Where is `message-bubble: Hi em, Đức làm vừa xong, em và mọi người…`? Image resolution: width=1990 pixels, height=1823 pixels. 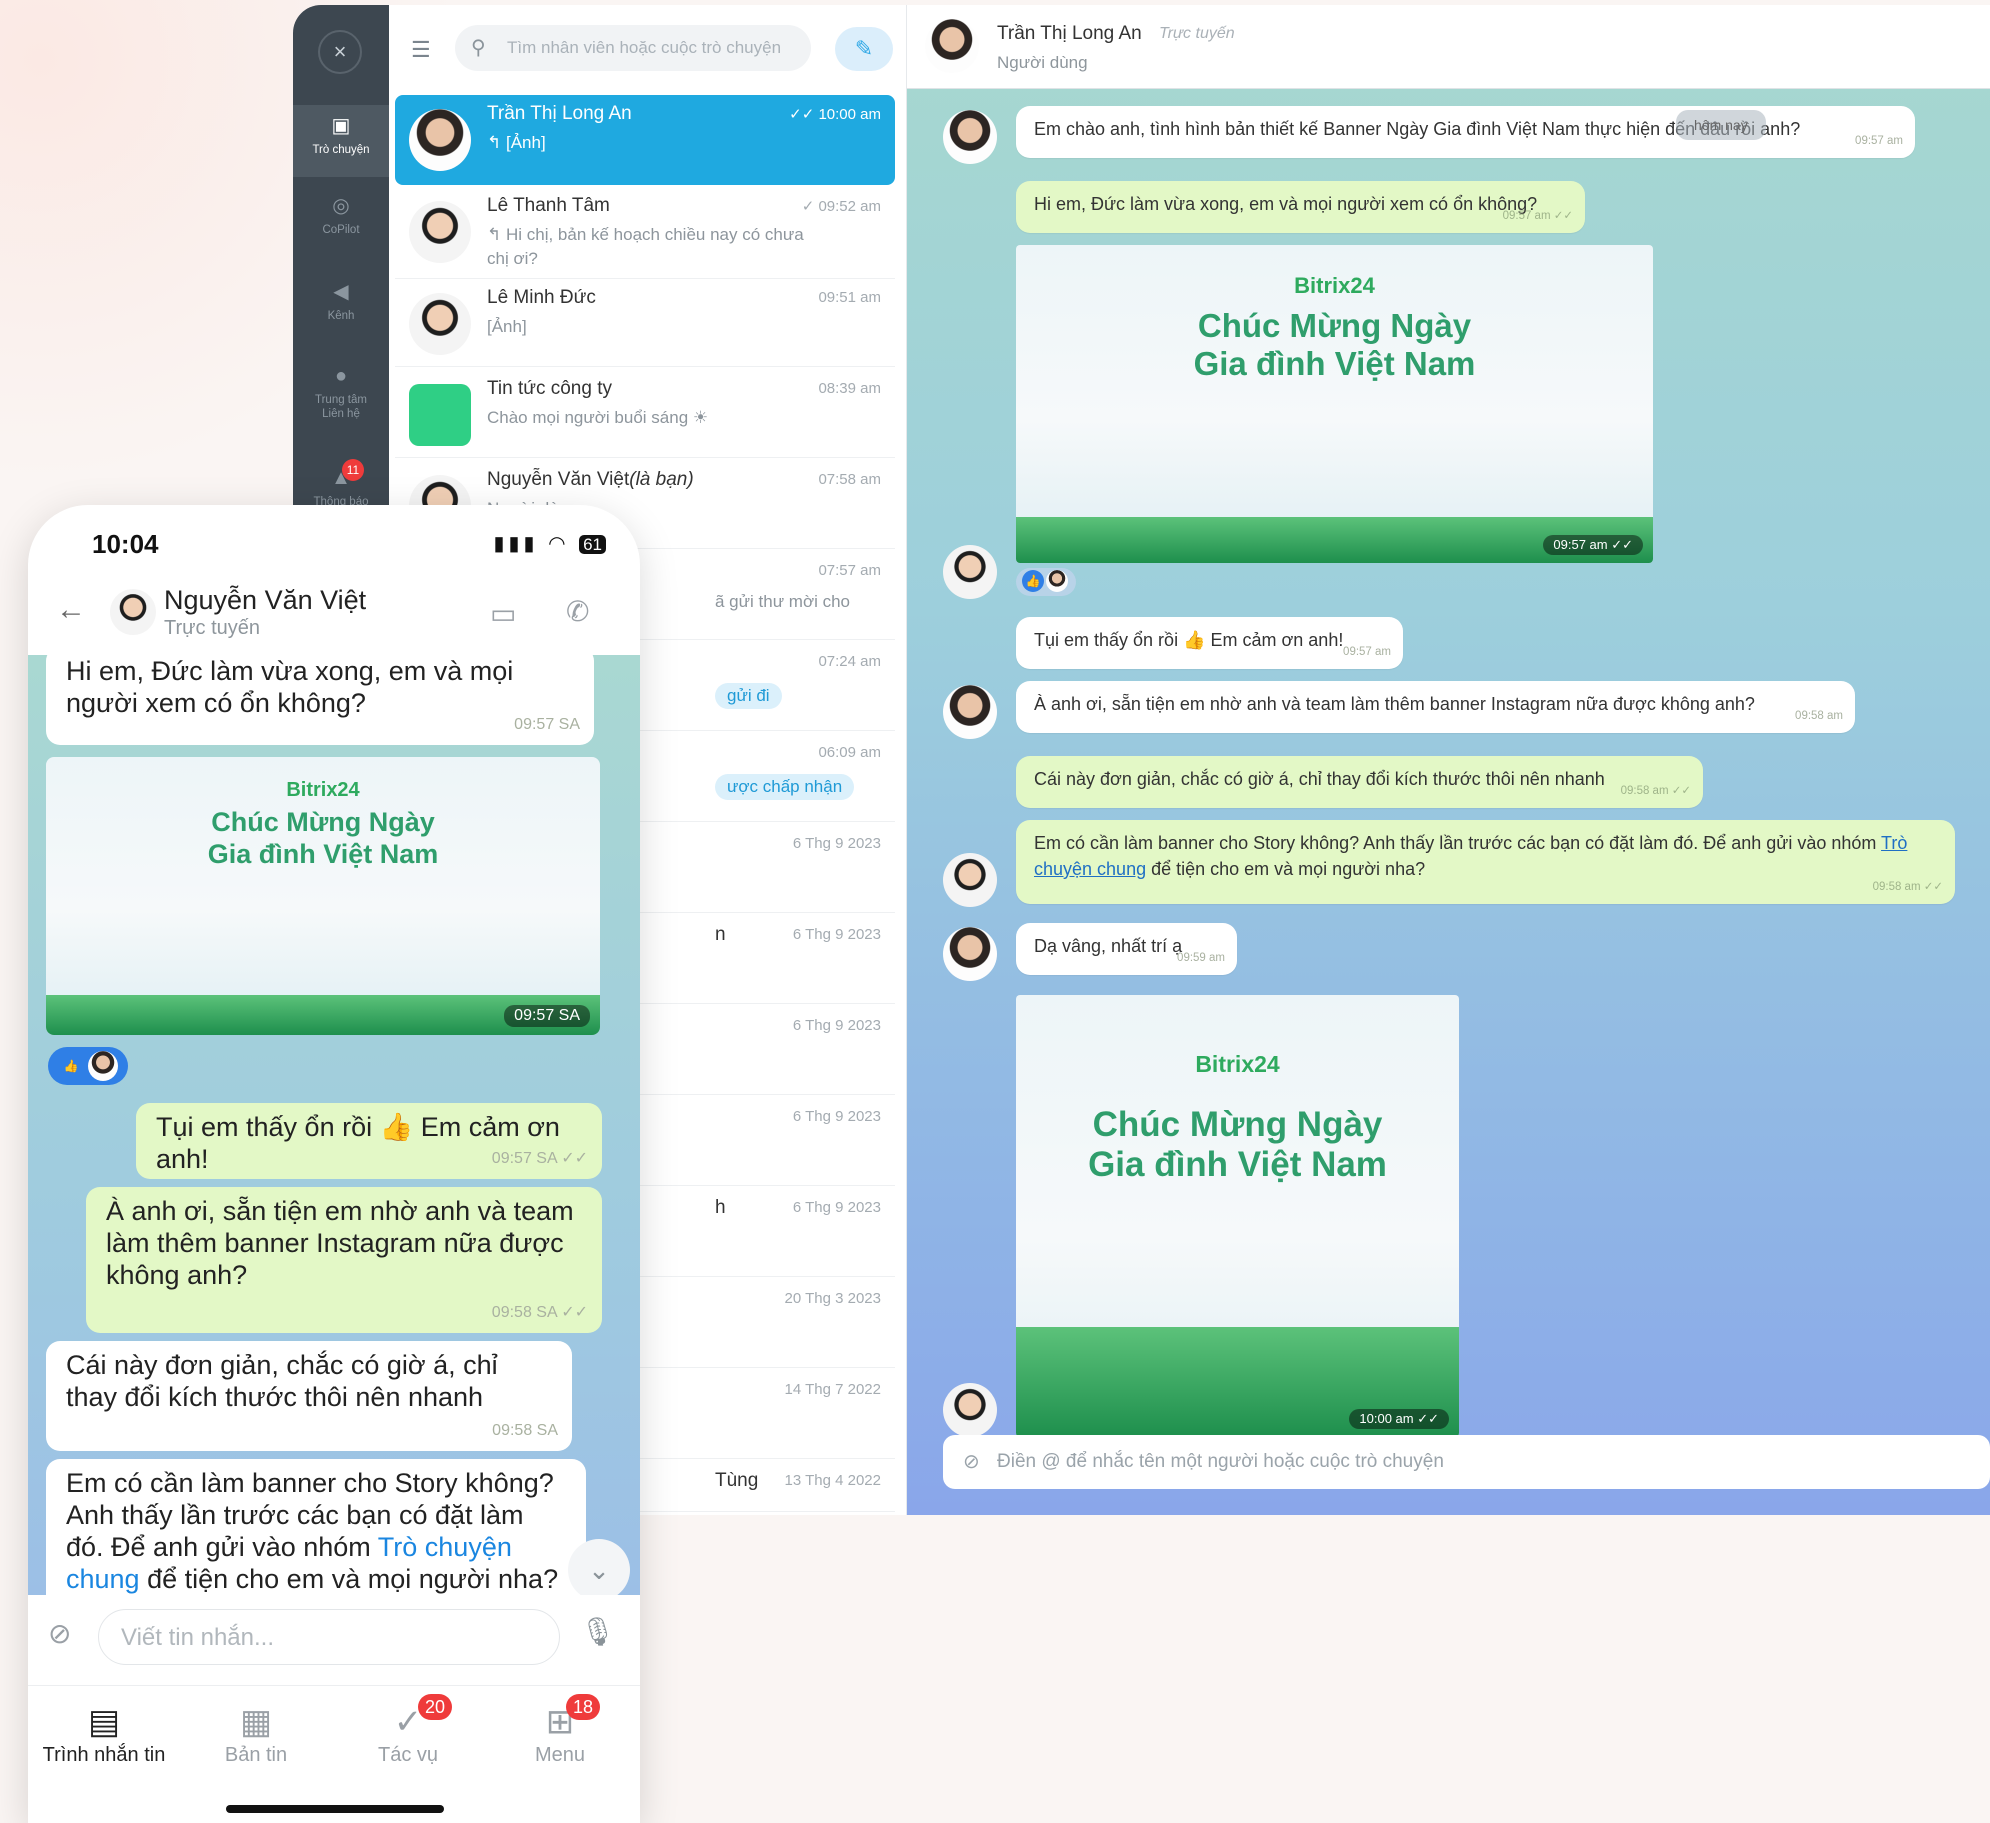
message-bubble: Hi em, Đức làm vừa xong, em và mọi người… is located at coordinates (320, 700).